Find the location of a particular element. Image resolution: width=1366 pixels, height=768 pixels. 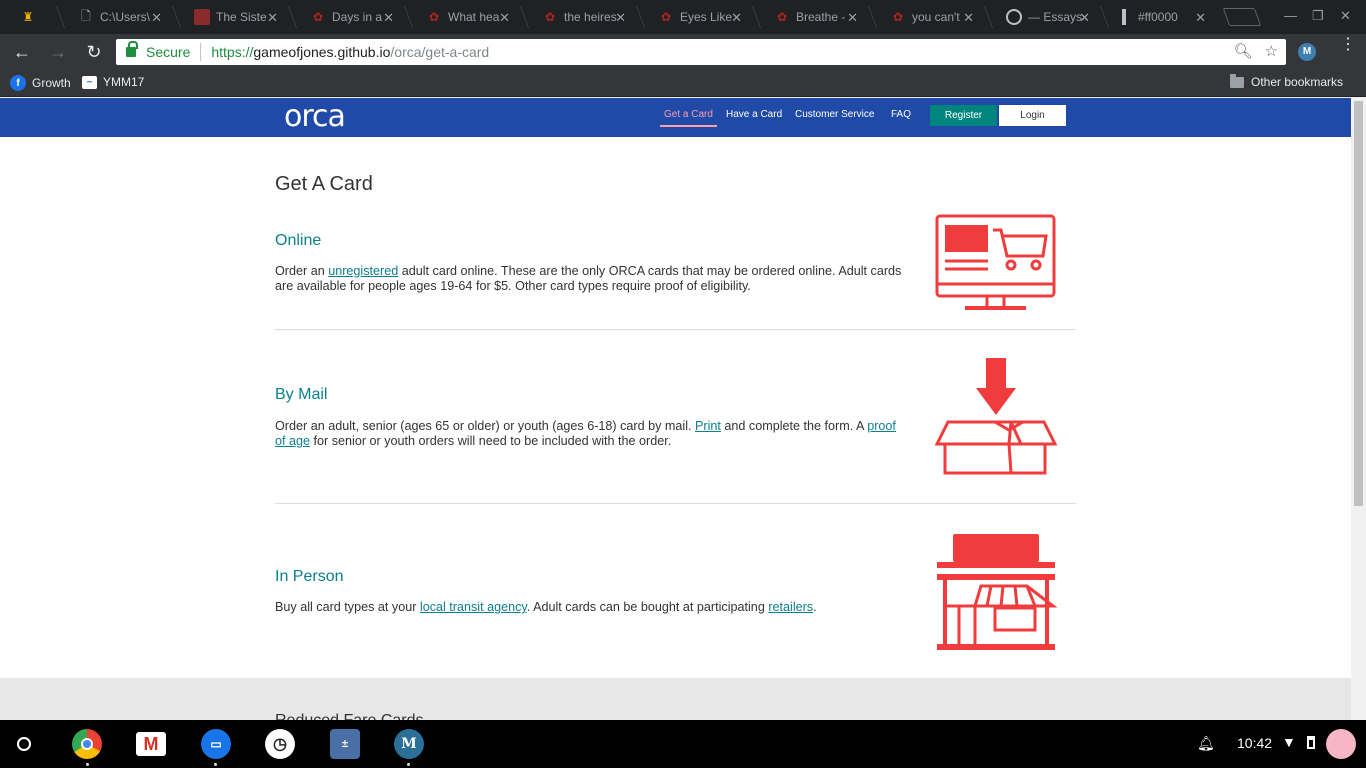

url-path: /orca/get-a-card is located at coordinates (440, 52).